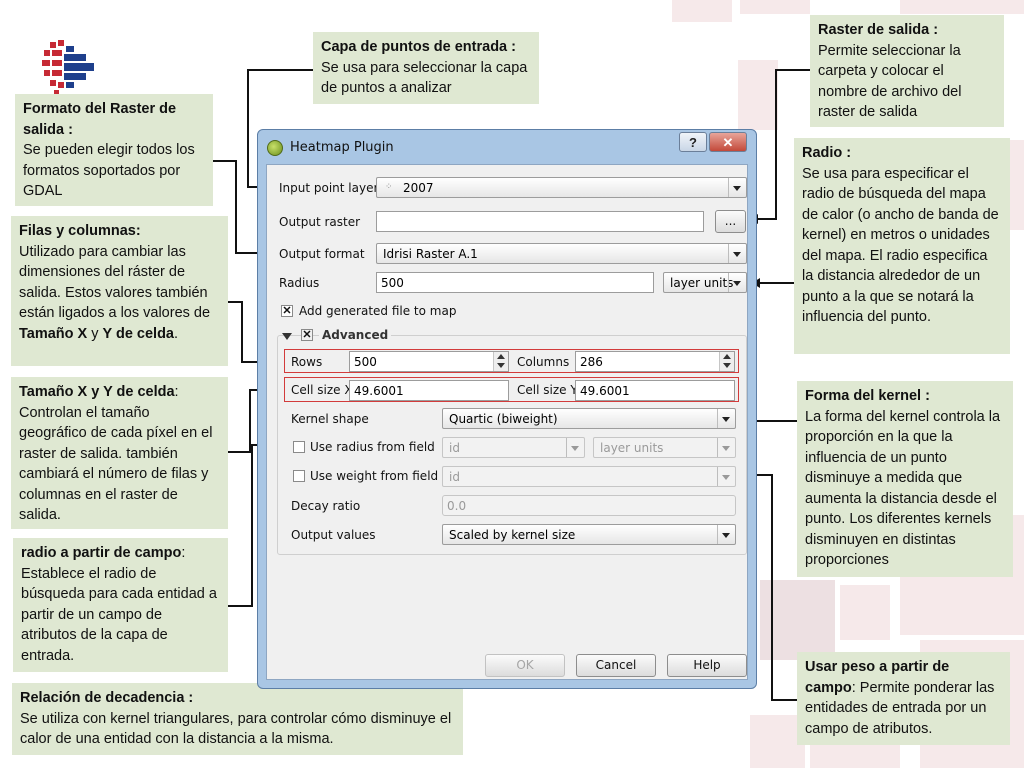  Describe the element at coordinates (589, 476) in the screenshot. I see `weight-field-select: id` at that location.